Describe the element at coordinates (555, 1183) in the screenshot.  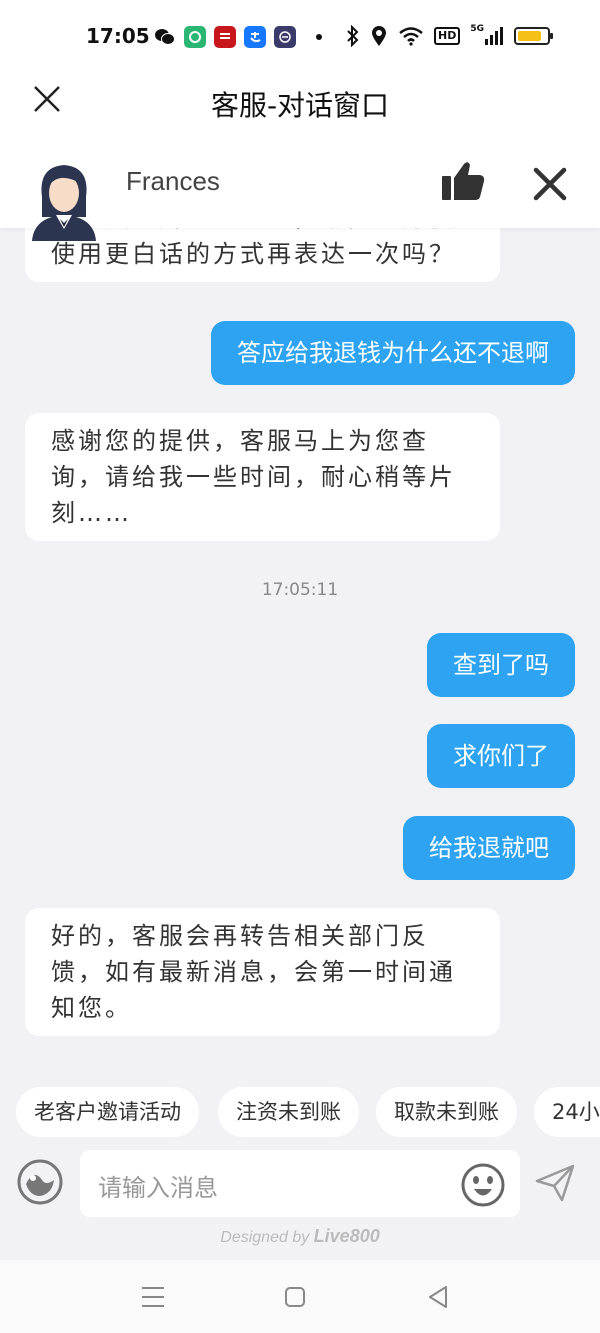
I see `send-icon` at that location.